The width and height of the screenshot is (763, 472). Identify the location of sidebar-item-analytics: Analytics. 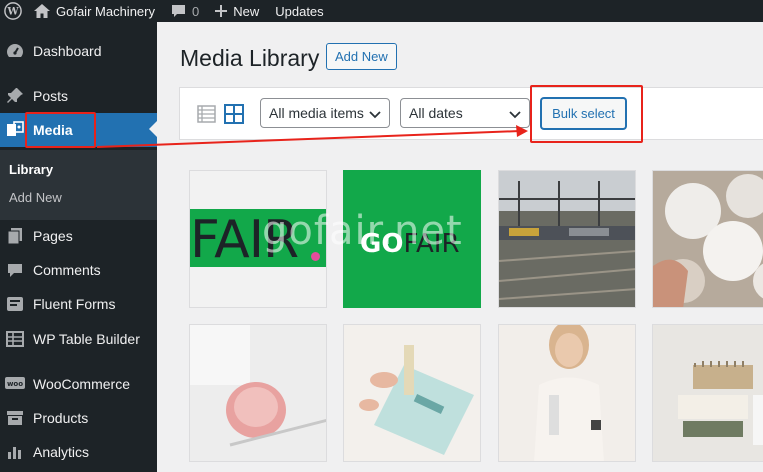
(78, 452).